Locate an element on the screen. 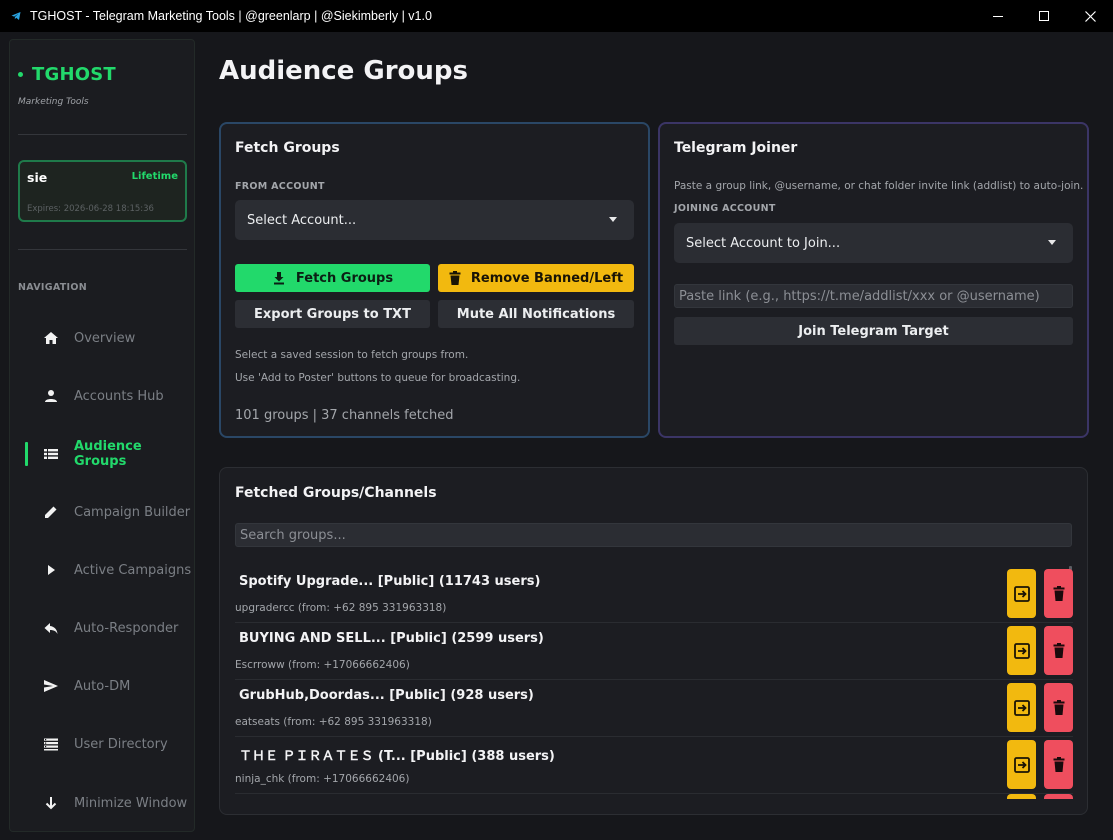  remove-banned-button: Remove Banned/Left is located at coordinates (536, 278).